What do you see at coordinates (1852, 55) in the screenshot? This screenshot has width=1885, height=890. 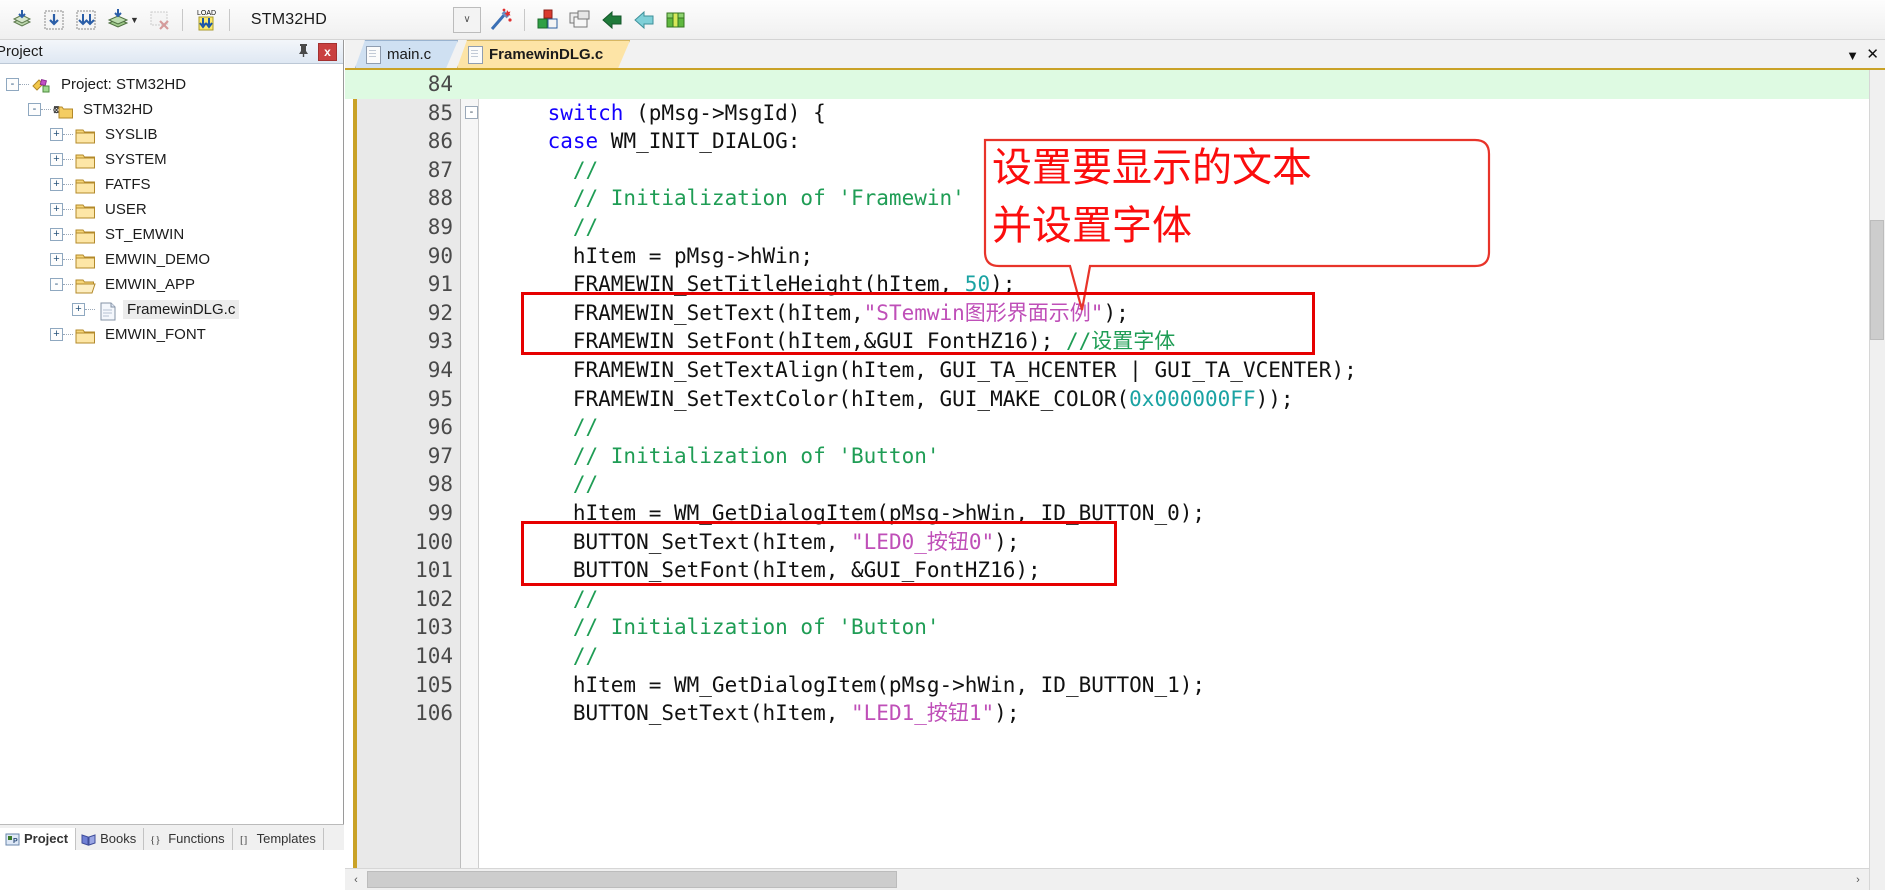 I see `chevron-down-icon: ▼` at bounding box center [1852, 55].